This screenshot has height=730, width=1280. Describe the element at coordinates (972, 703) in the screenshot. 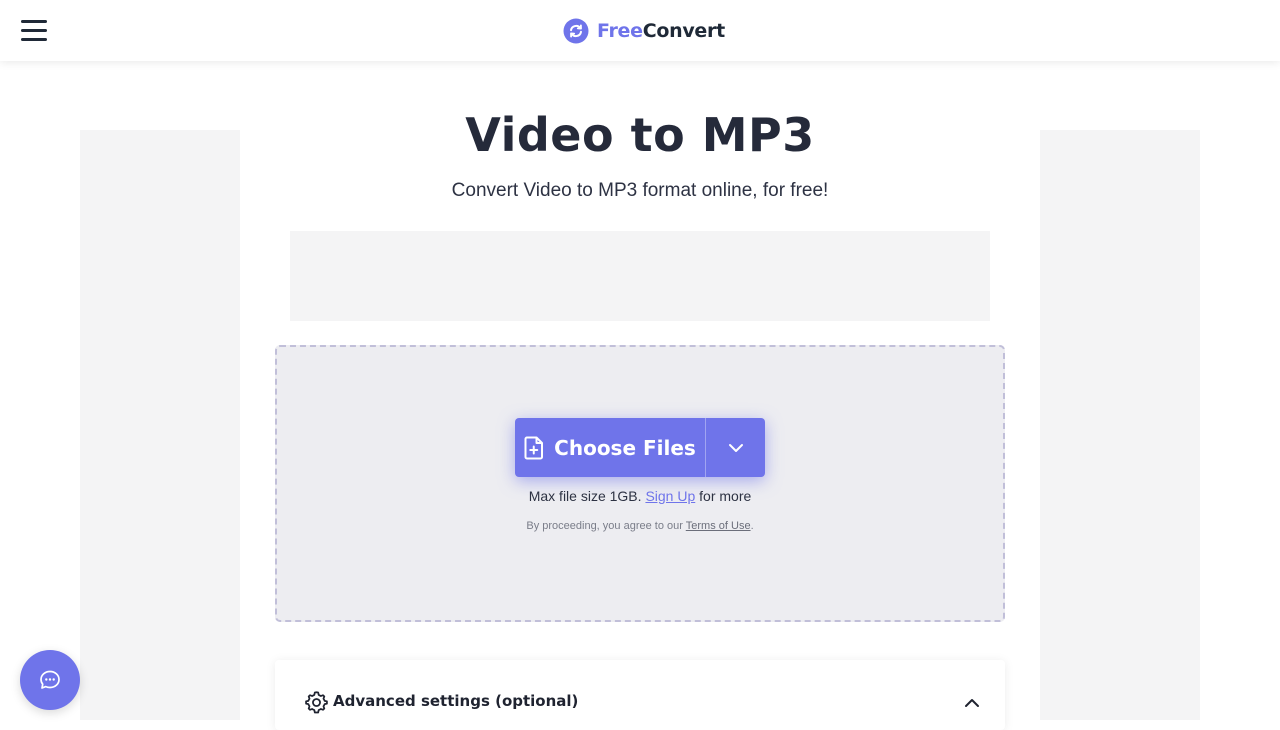

I see `chevron-up-icon` at that location.